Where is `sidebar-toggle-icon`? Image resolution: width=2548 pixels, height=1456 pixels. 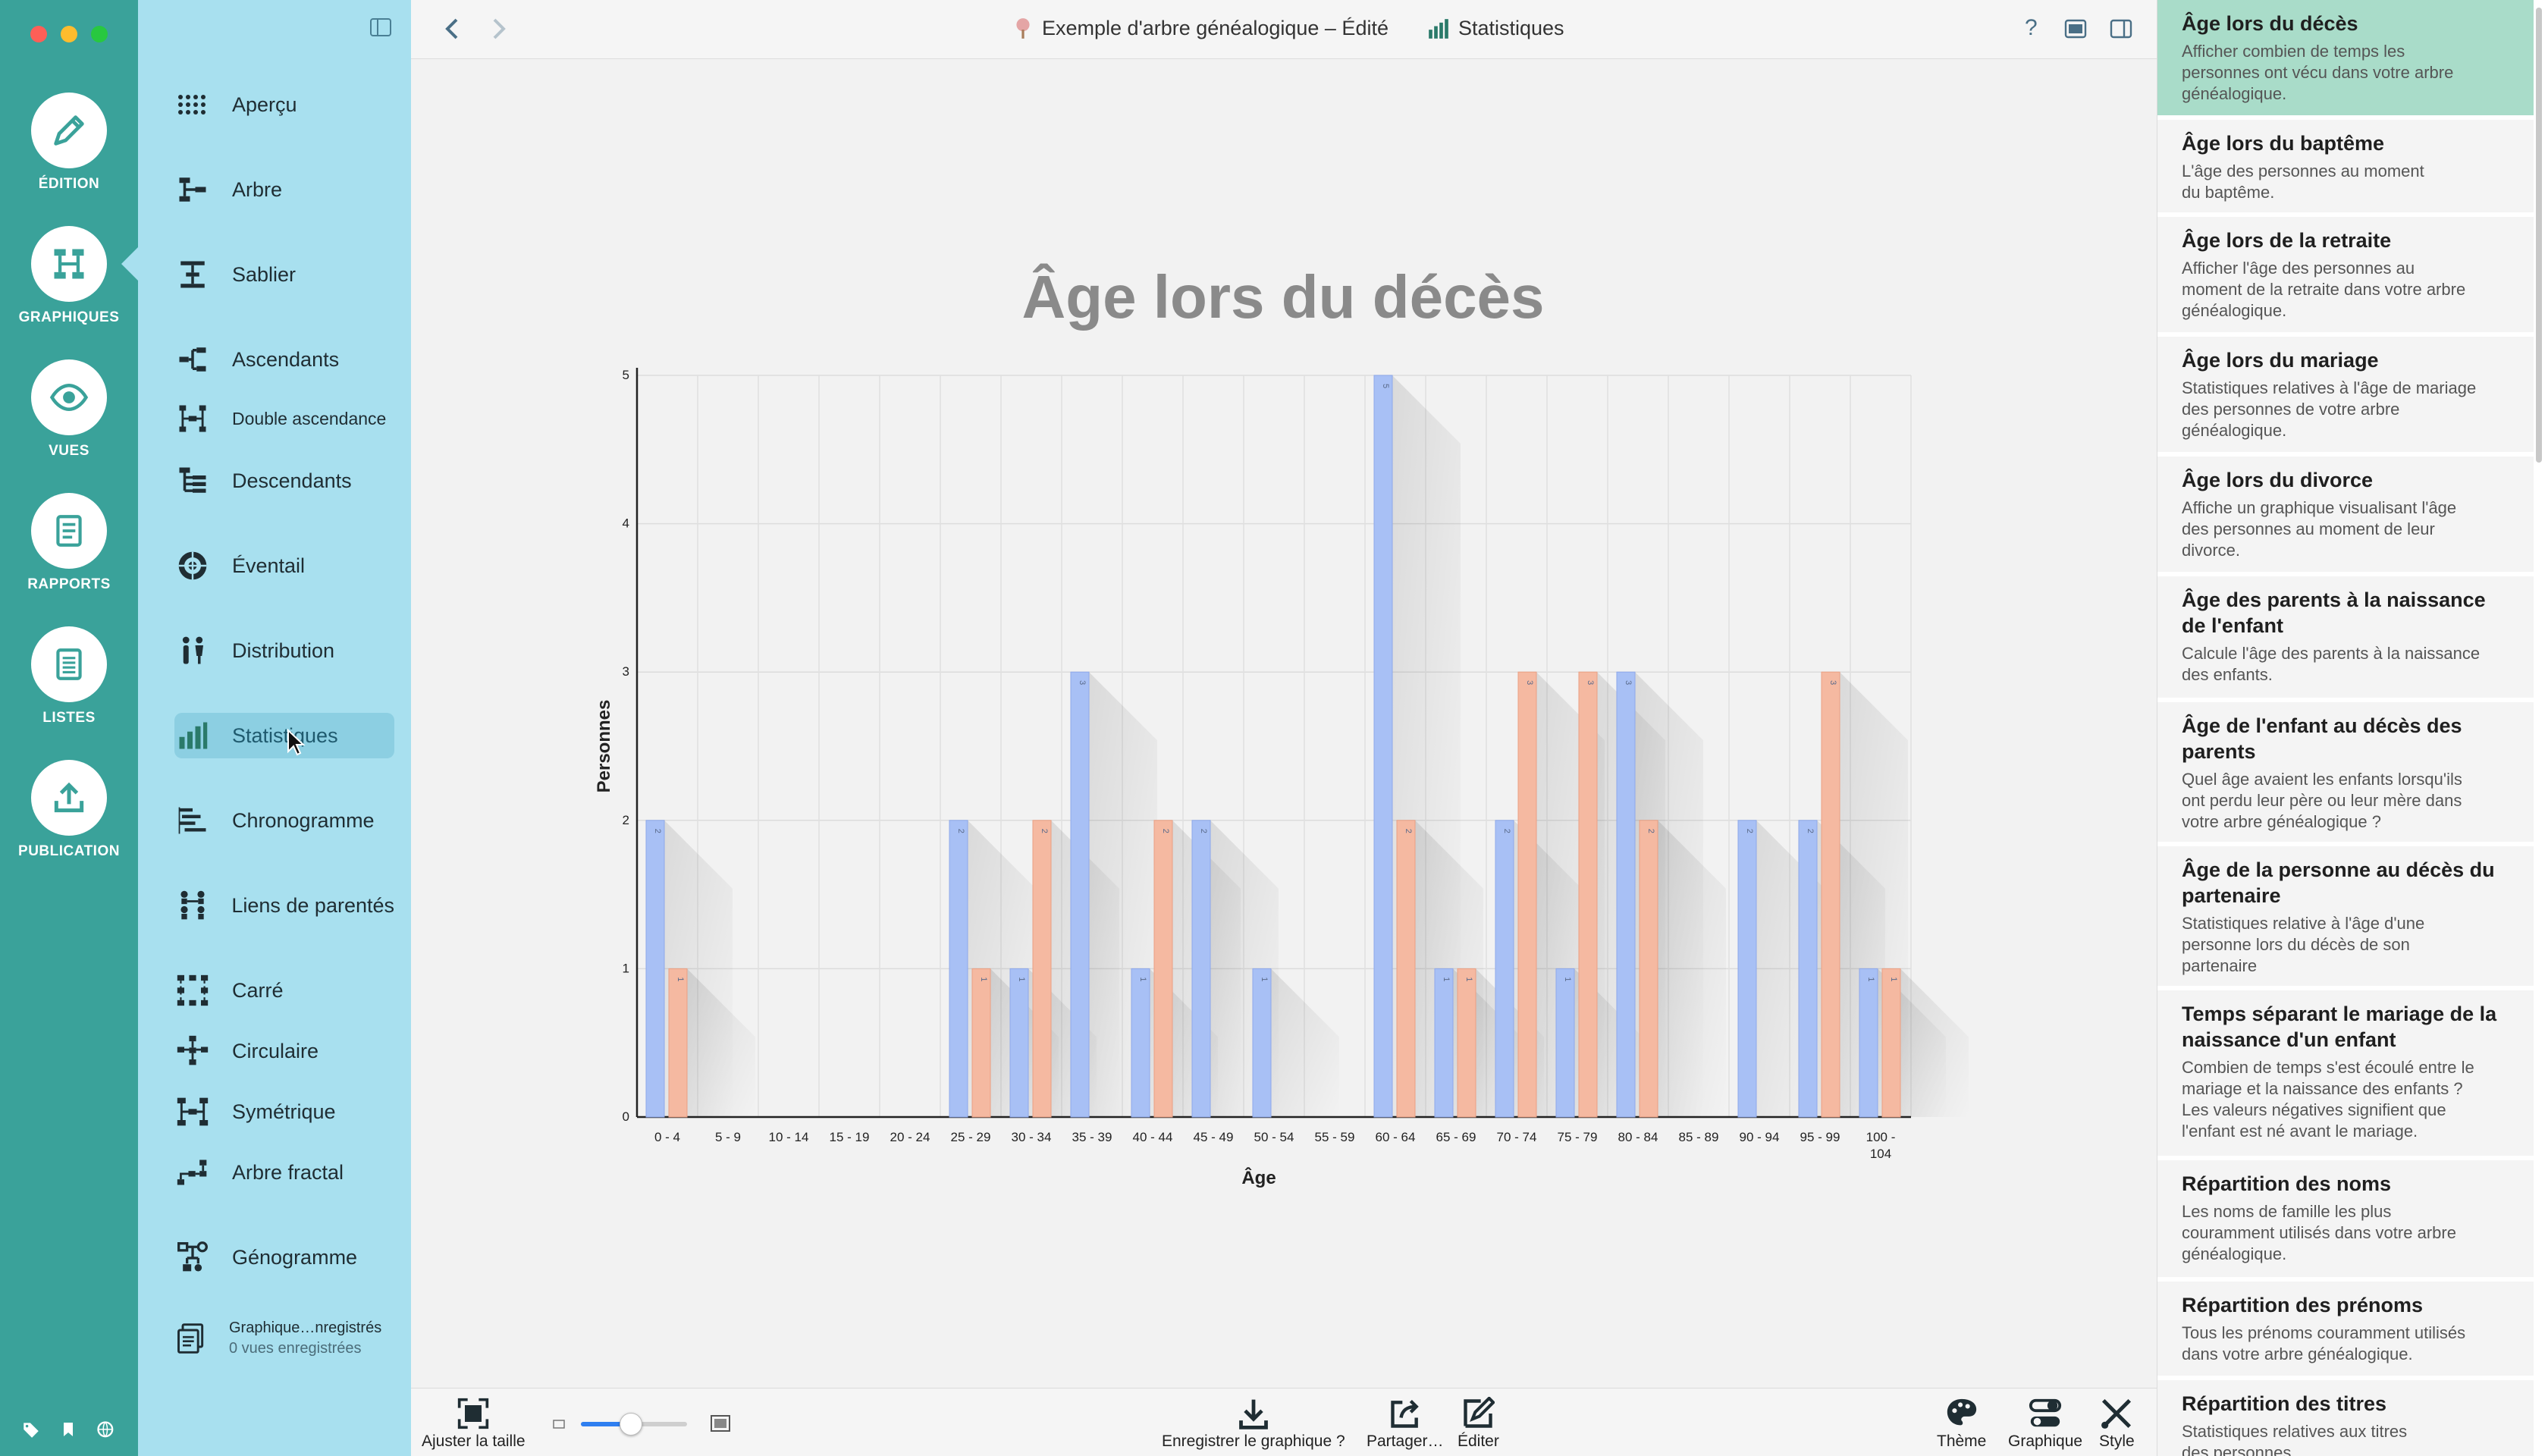
sidebar-toggle-icon is located at coordinates (380, 27).